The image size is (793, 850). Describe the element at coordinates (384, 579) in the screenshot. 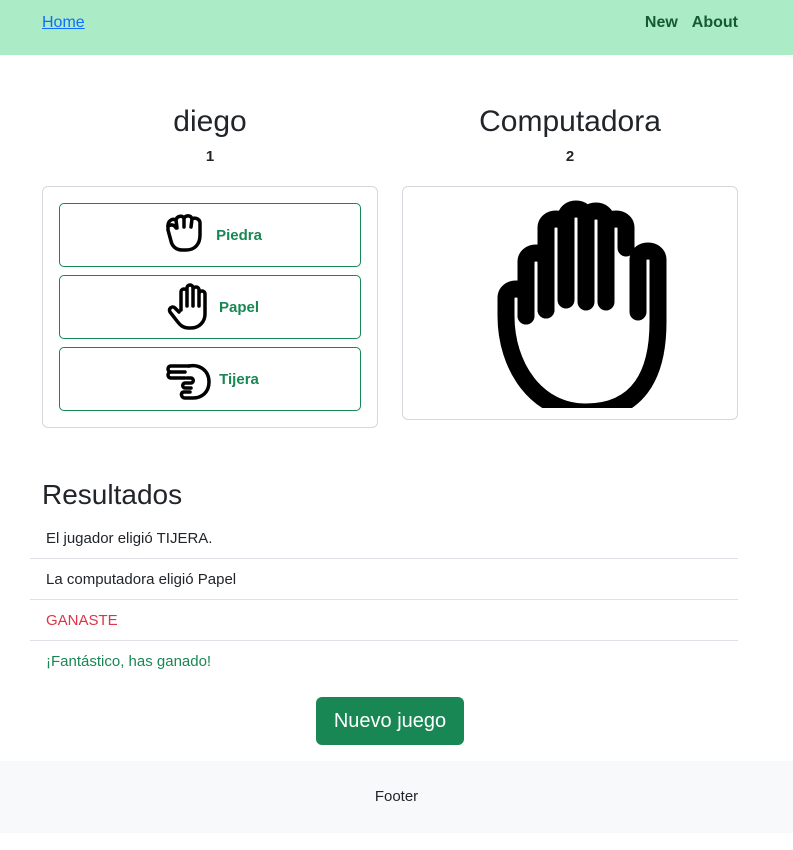

I see `result-computer-choice: La computadora eligió Papel` at that location.